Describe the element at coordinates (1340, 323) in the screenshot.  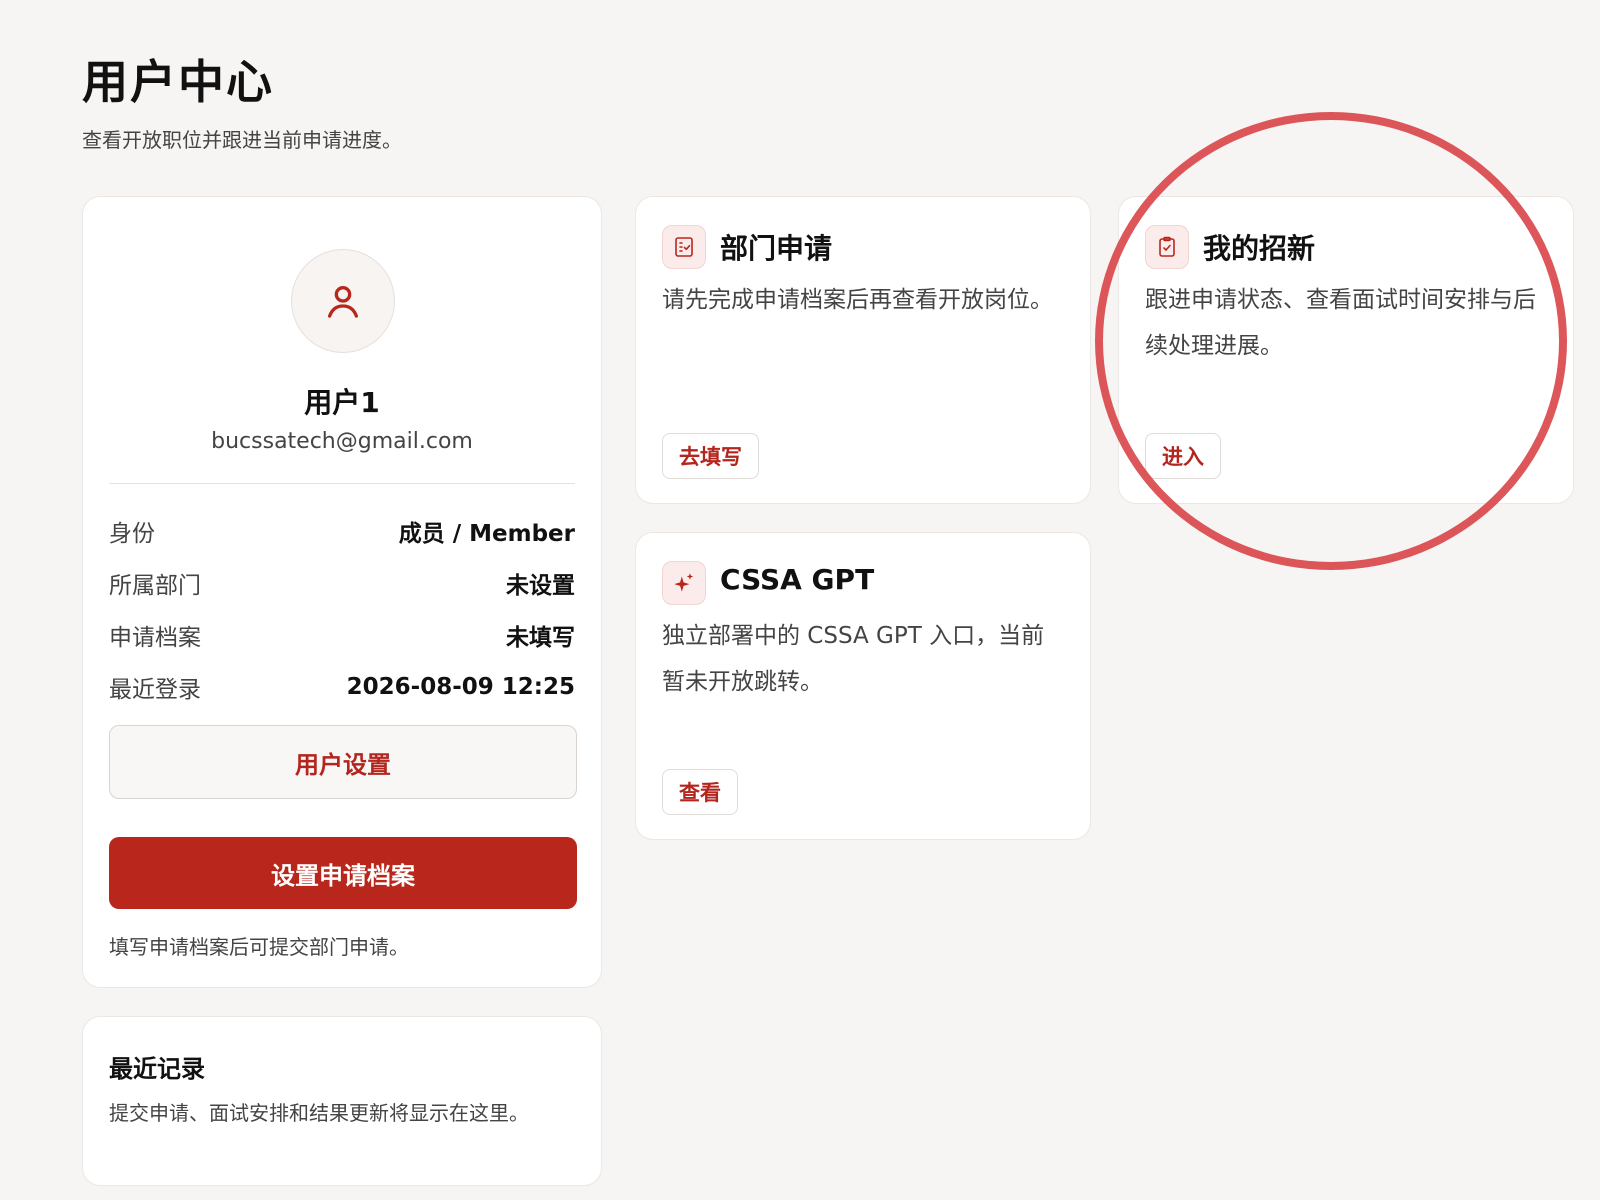
I see `card-description: 跟进申请状态、查看面试时间安排与后续处理进展。` at that location.